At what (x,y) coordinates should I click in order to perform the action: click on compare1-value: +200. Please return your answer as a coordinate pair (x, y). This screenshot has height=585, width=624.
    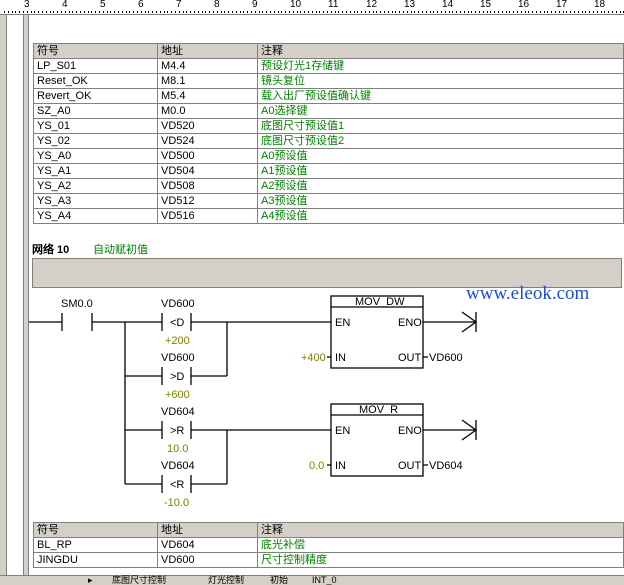
    Looking at the image, I should click on (177, 341).